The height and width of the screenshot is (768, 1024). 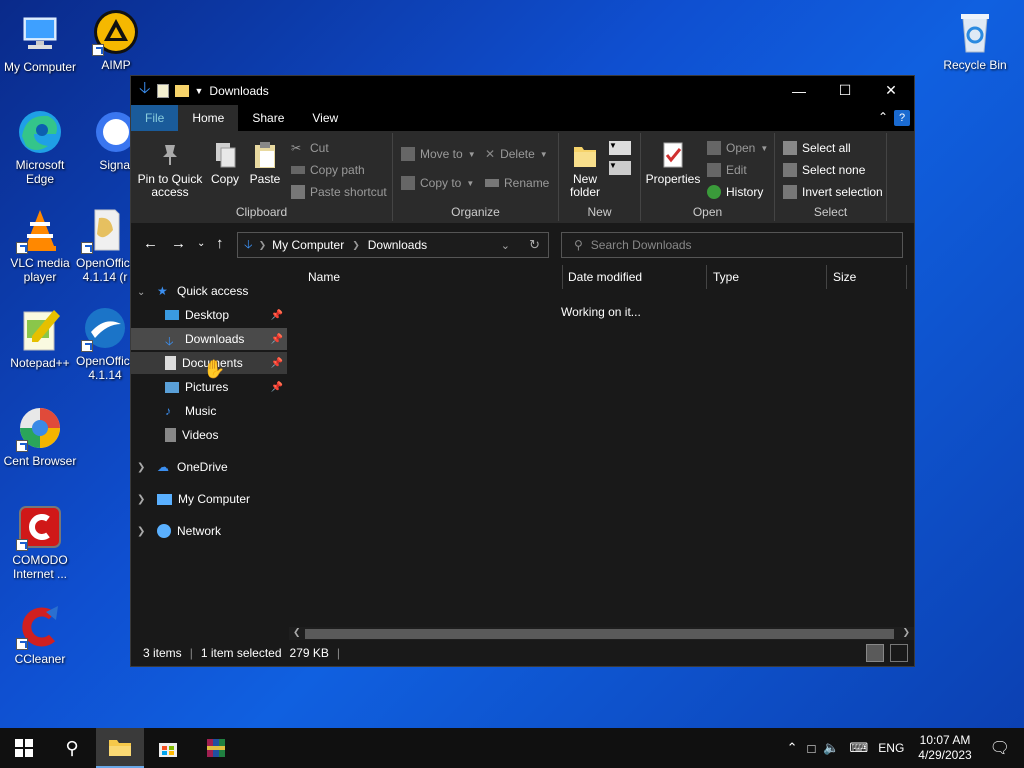 What do you see at coordinates (899, 653) in the screenshot?
I see `large-icons-view-button` at bounding box center [899, 653].